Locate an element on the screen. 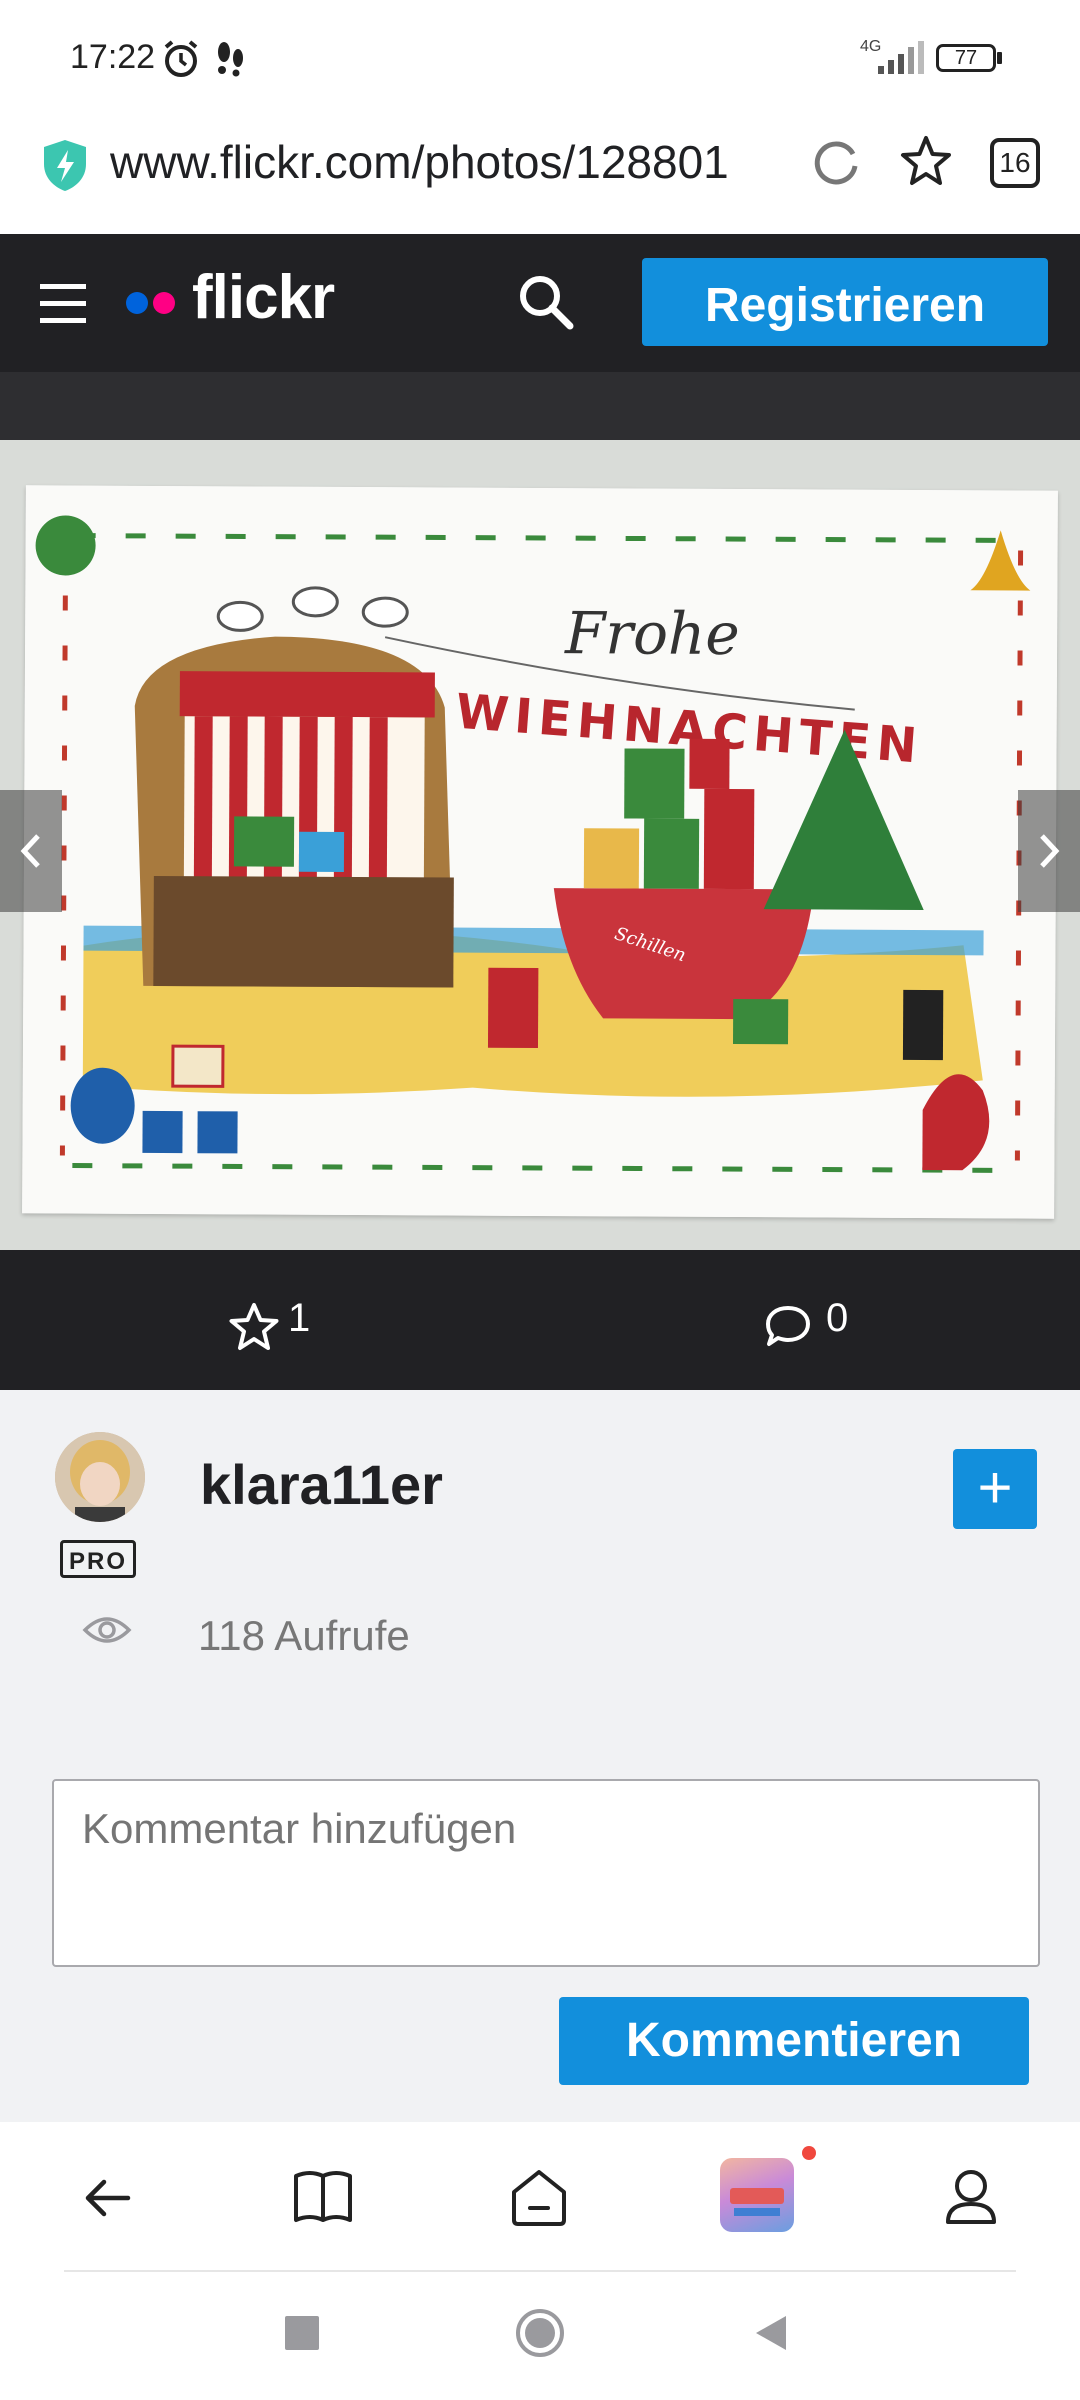 This screenshot has width=1080, height=2400. logo-pink-dot-icon is located at coordinates (164, 303).